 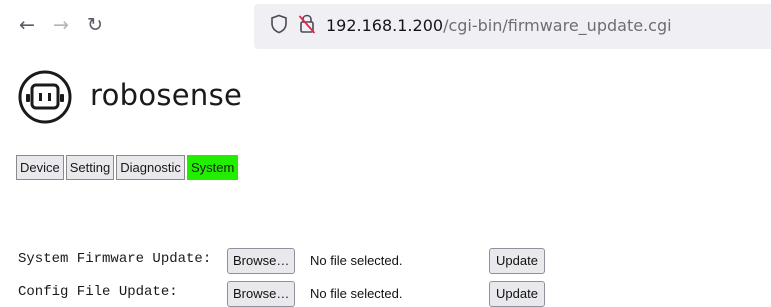 What do you see at coordinates (279, 24) in the screenshot?
I see `shield-icon` at bounding box center [279, 24].